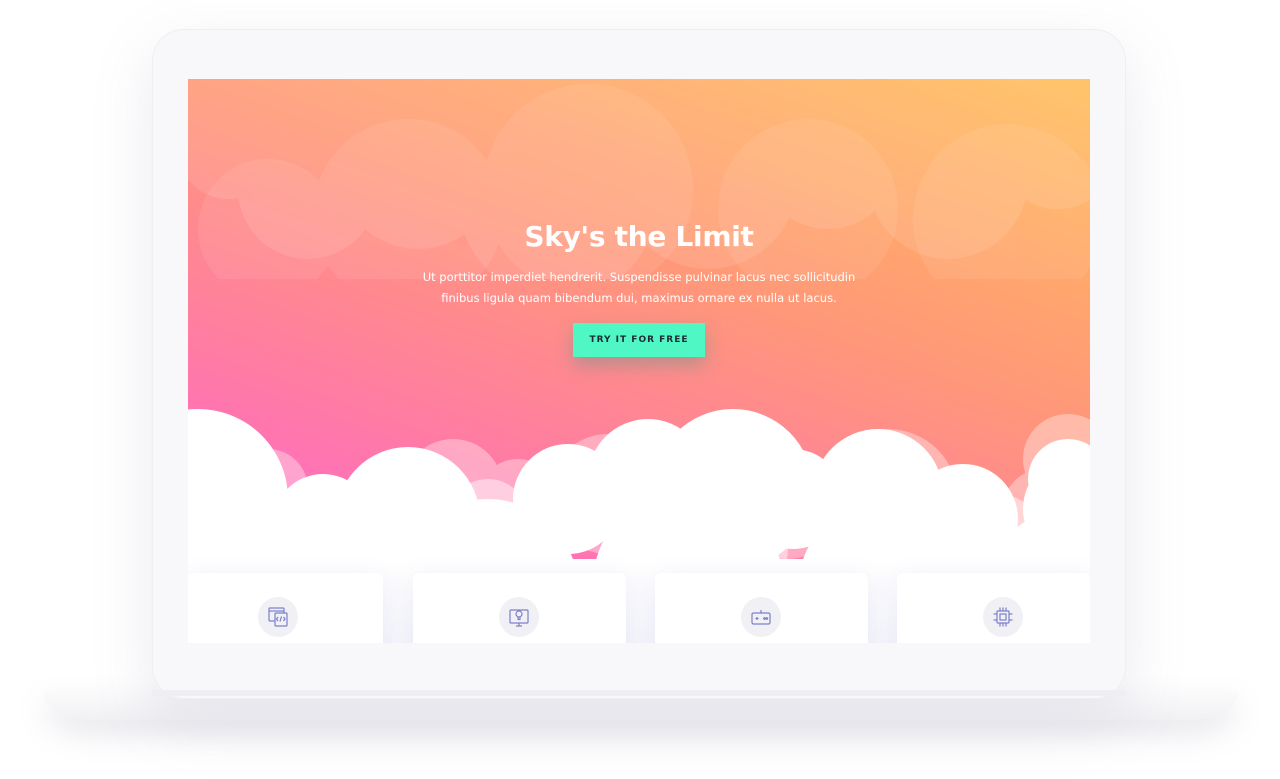  What do you see at coordinates (1003, 617) in the screenshot?
I see `cpu-chip-icon` at bounding box center [1003, 617].